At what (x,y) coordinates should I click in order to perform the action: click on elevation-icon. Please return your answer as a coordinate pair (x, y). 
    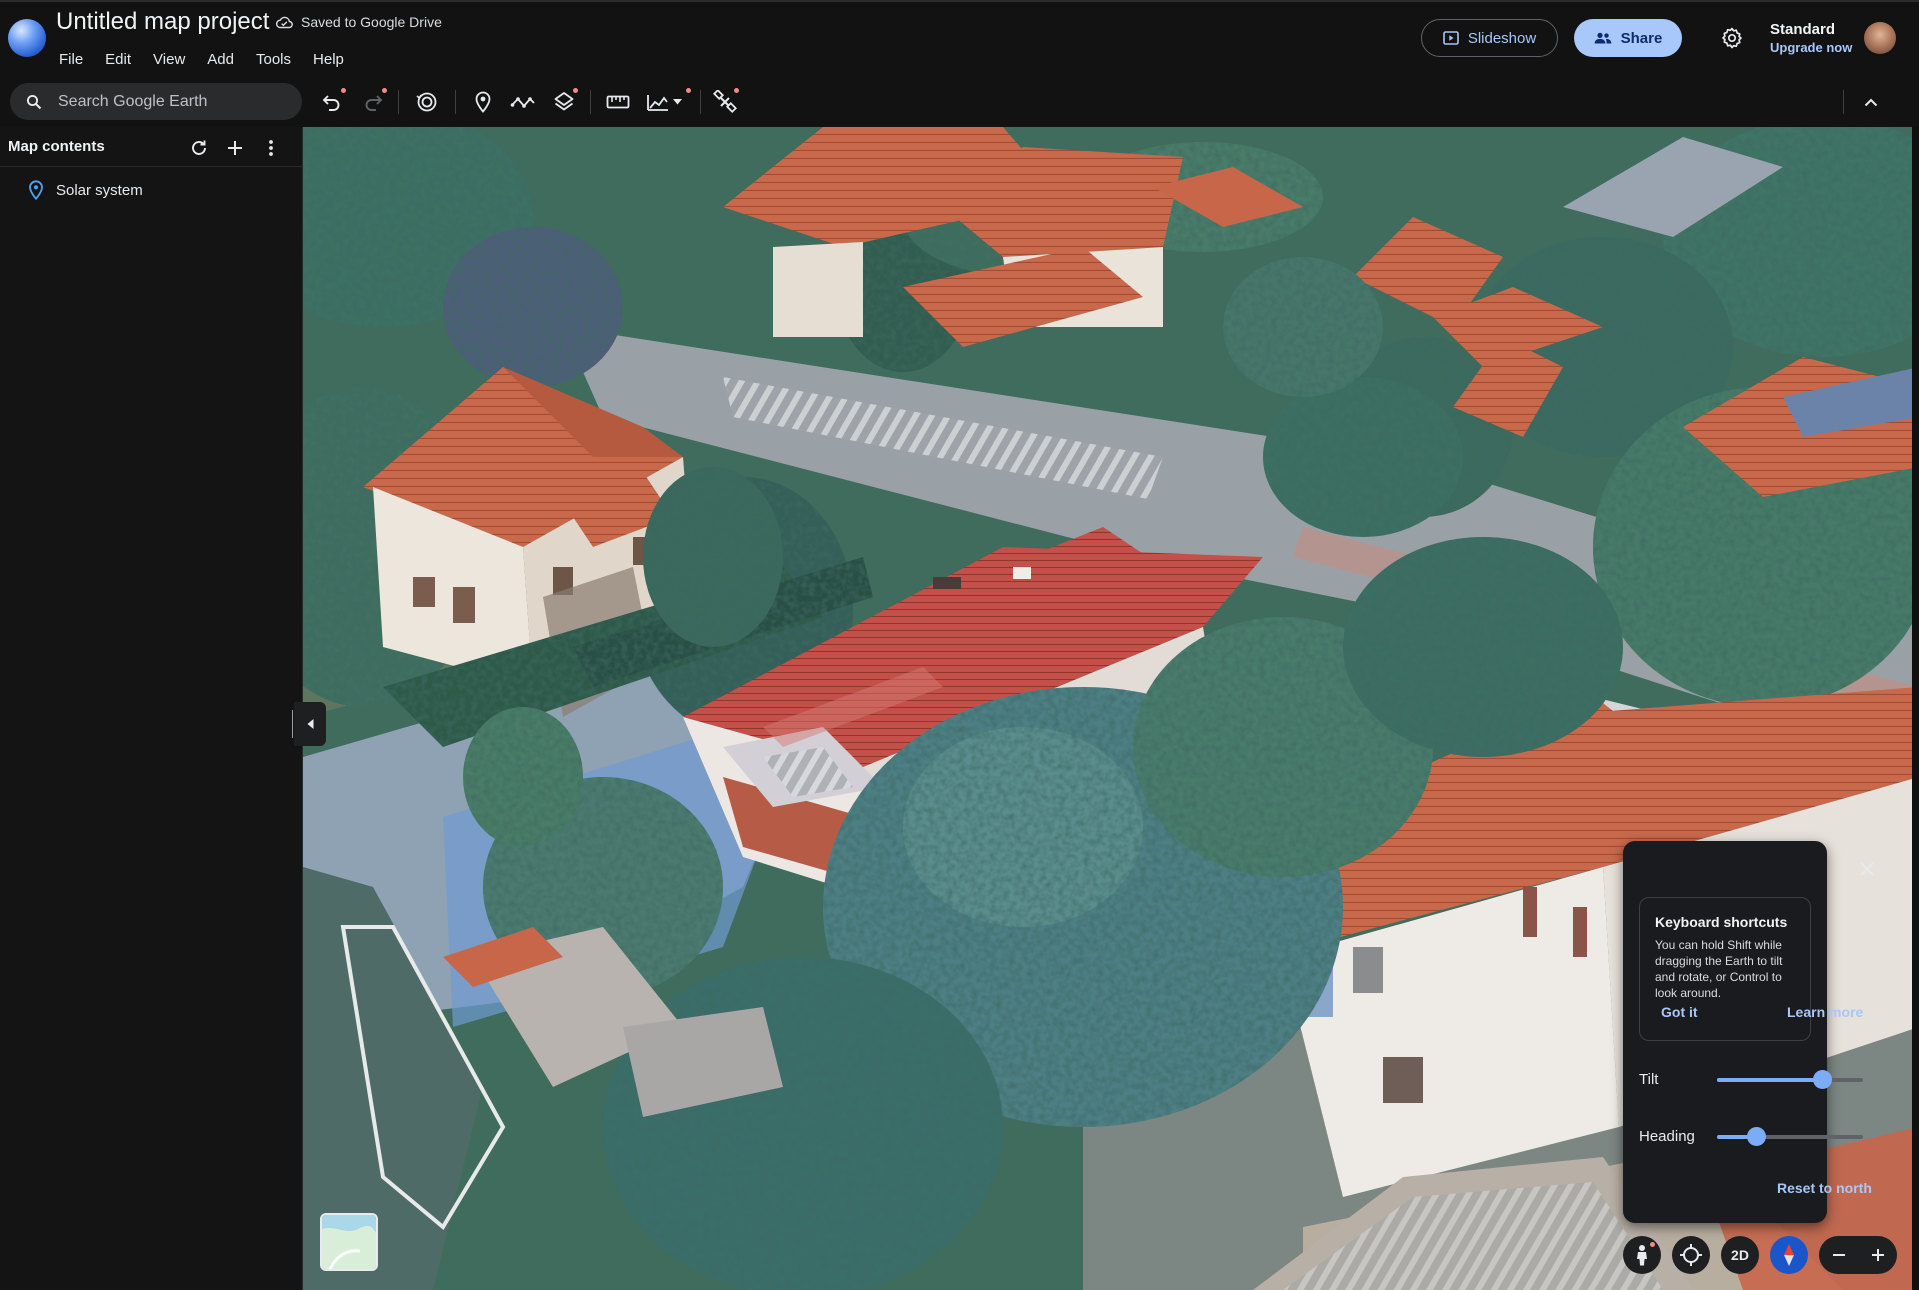
    Looking at the image, I should click on (658, 102).